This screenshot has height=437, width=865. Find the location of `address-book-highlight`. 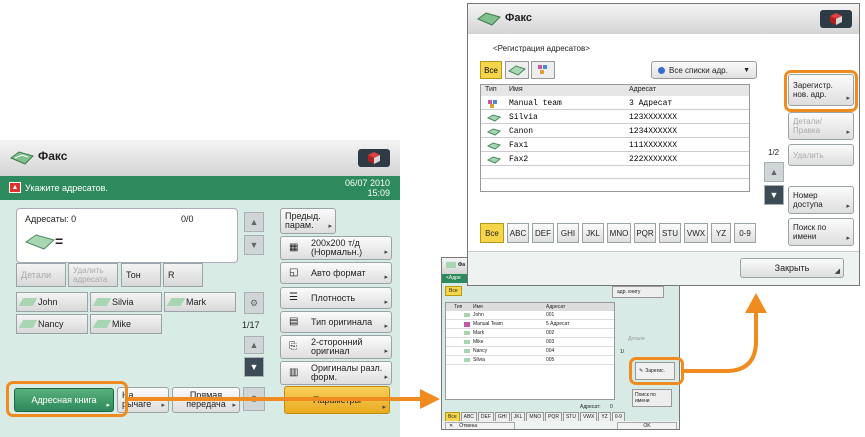

address-book-highlight is located at coordinates (67, 399).